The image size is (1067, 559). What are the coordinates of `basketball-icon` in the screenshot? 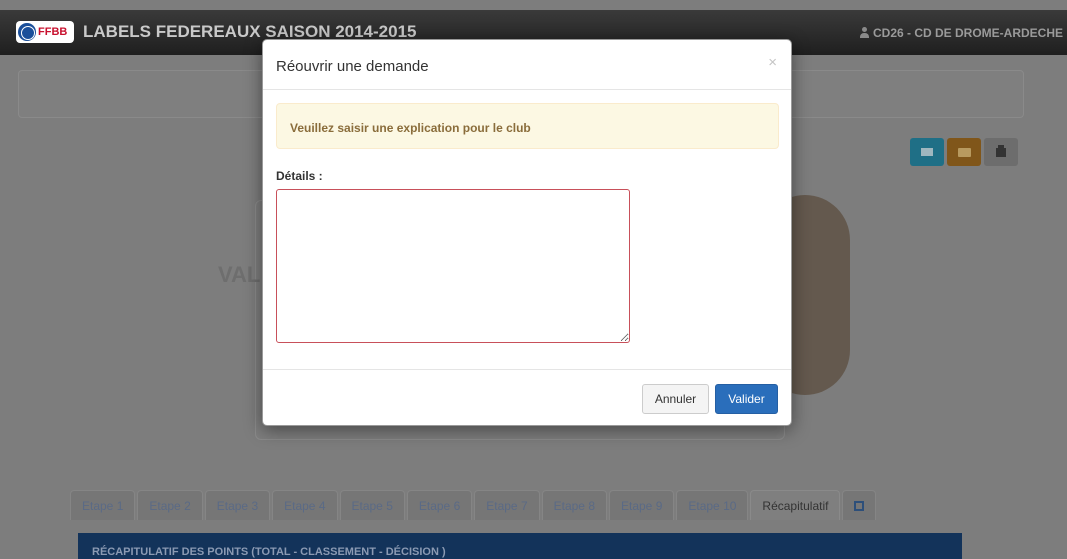 It's located at (27, 32).